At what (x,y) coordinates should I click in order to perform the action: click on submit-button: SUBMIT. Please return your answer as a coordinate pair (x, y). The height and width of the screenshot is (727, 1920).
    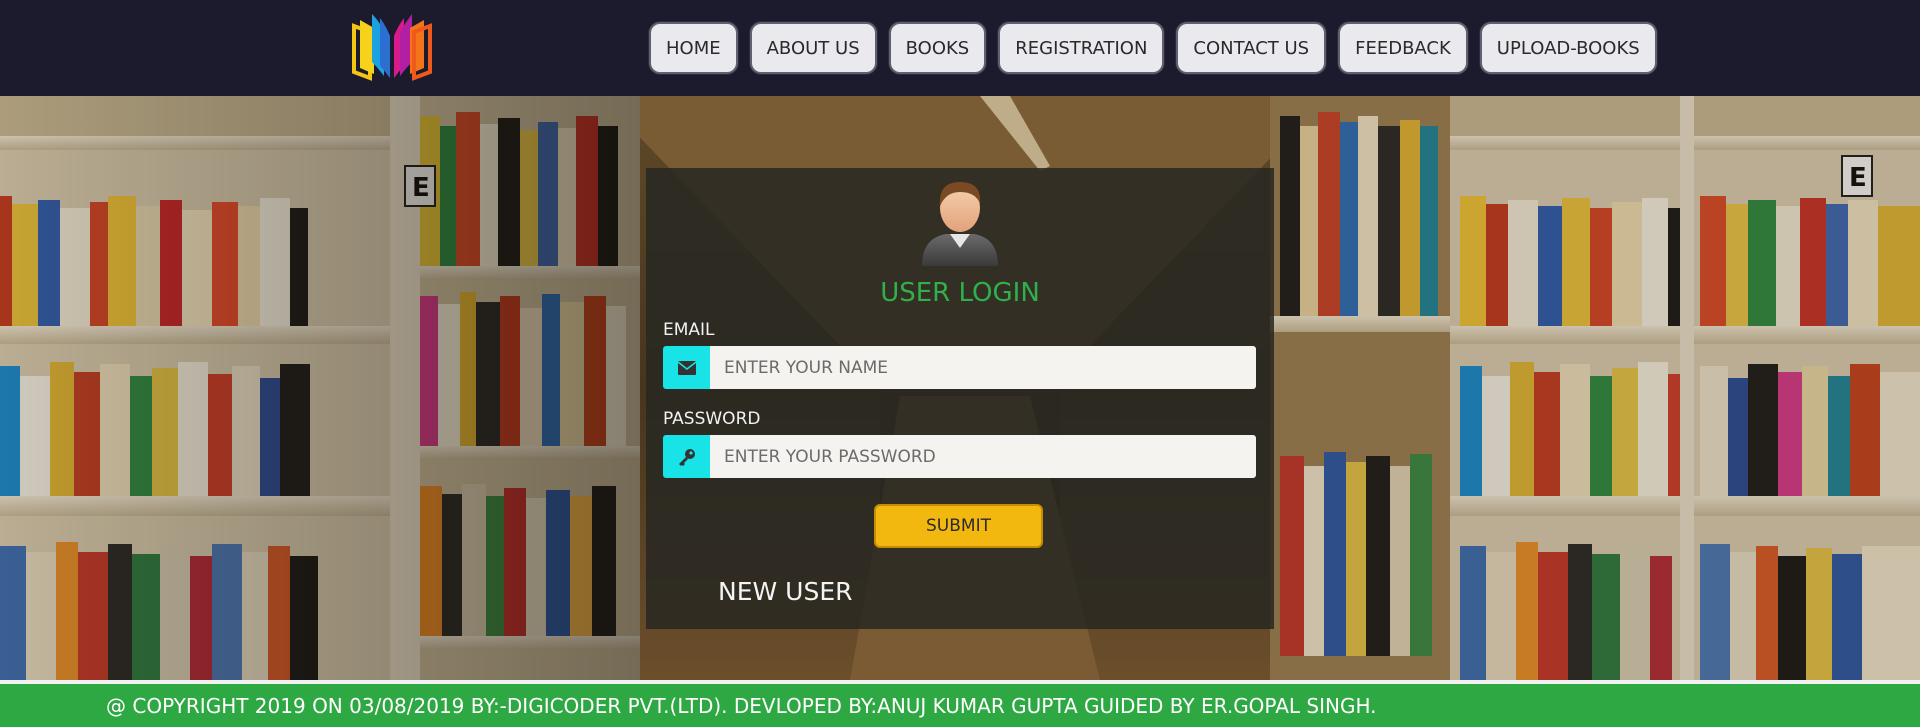
    Looking at the image, I should click on (958, 526).